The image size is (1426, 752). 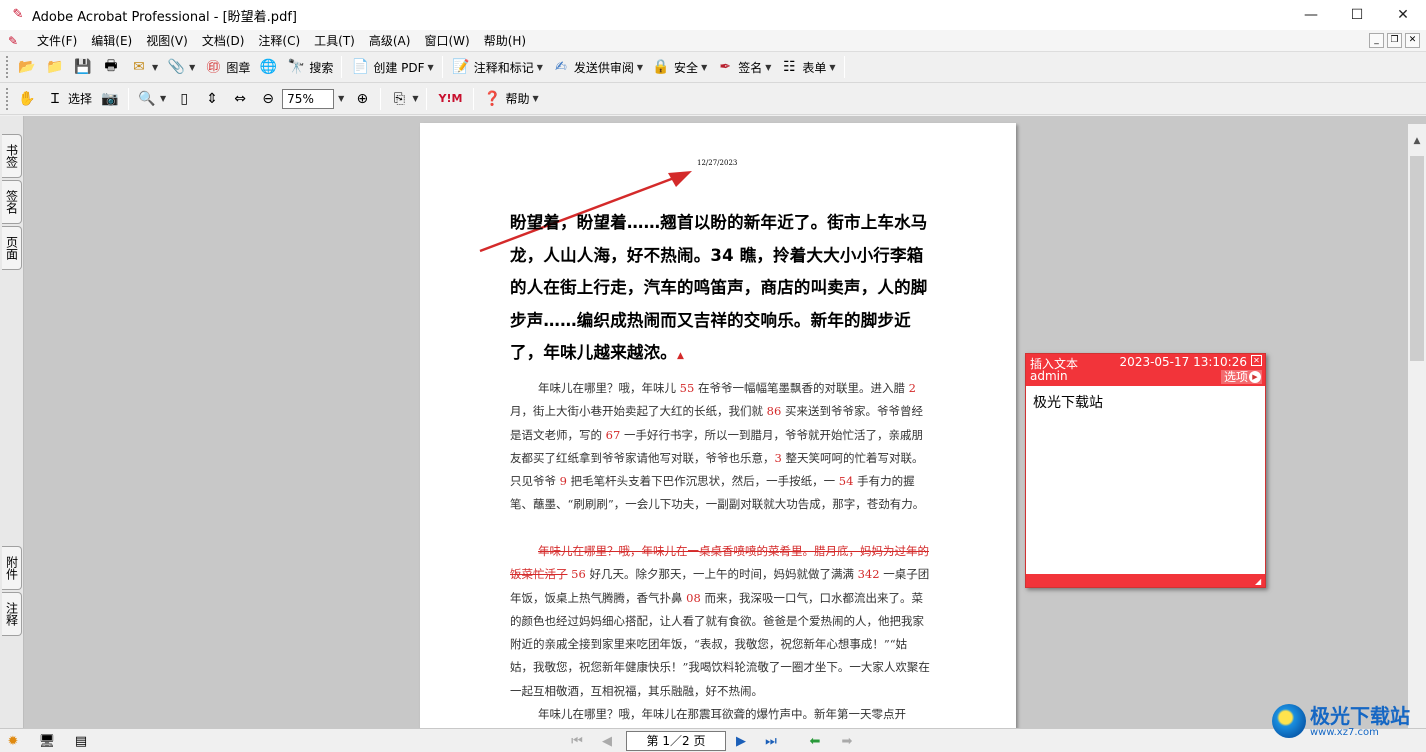 What do you see at coordinates (12, 156) in the screenshot?
I see `tab-bookmarks: 书签` at bounding box center [12, 156].